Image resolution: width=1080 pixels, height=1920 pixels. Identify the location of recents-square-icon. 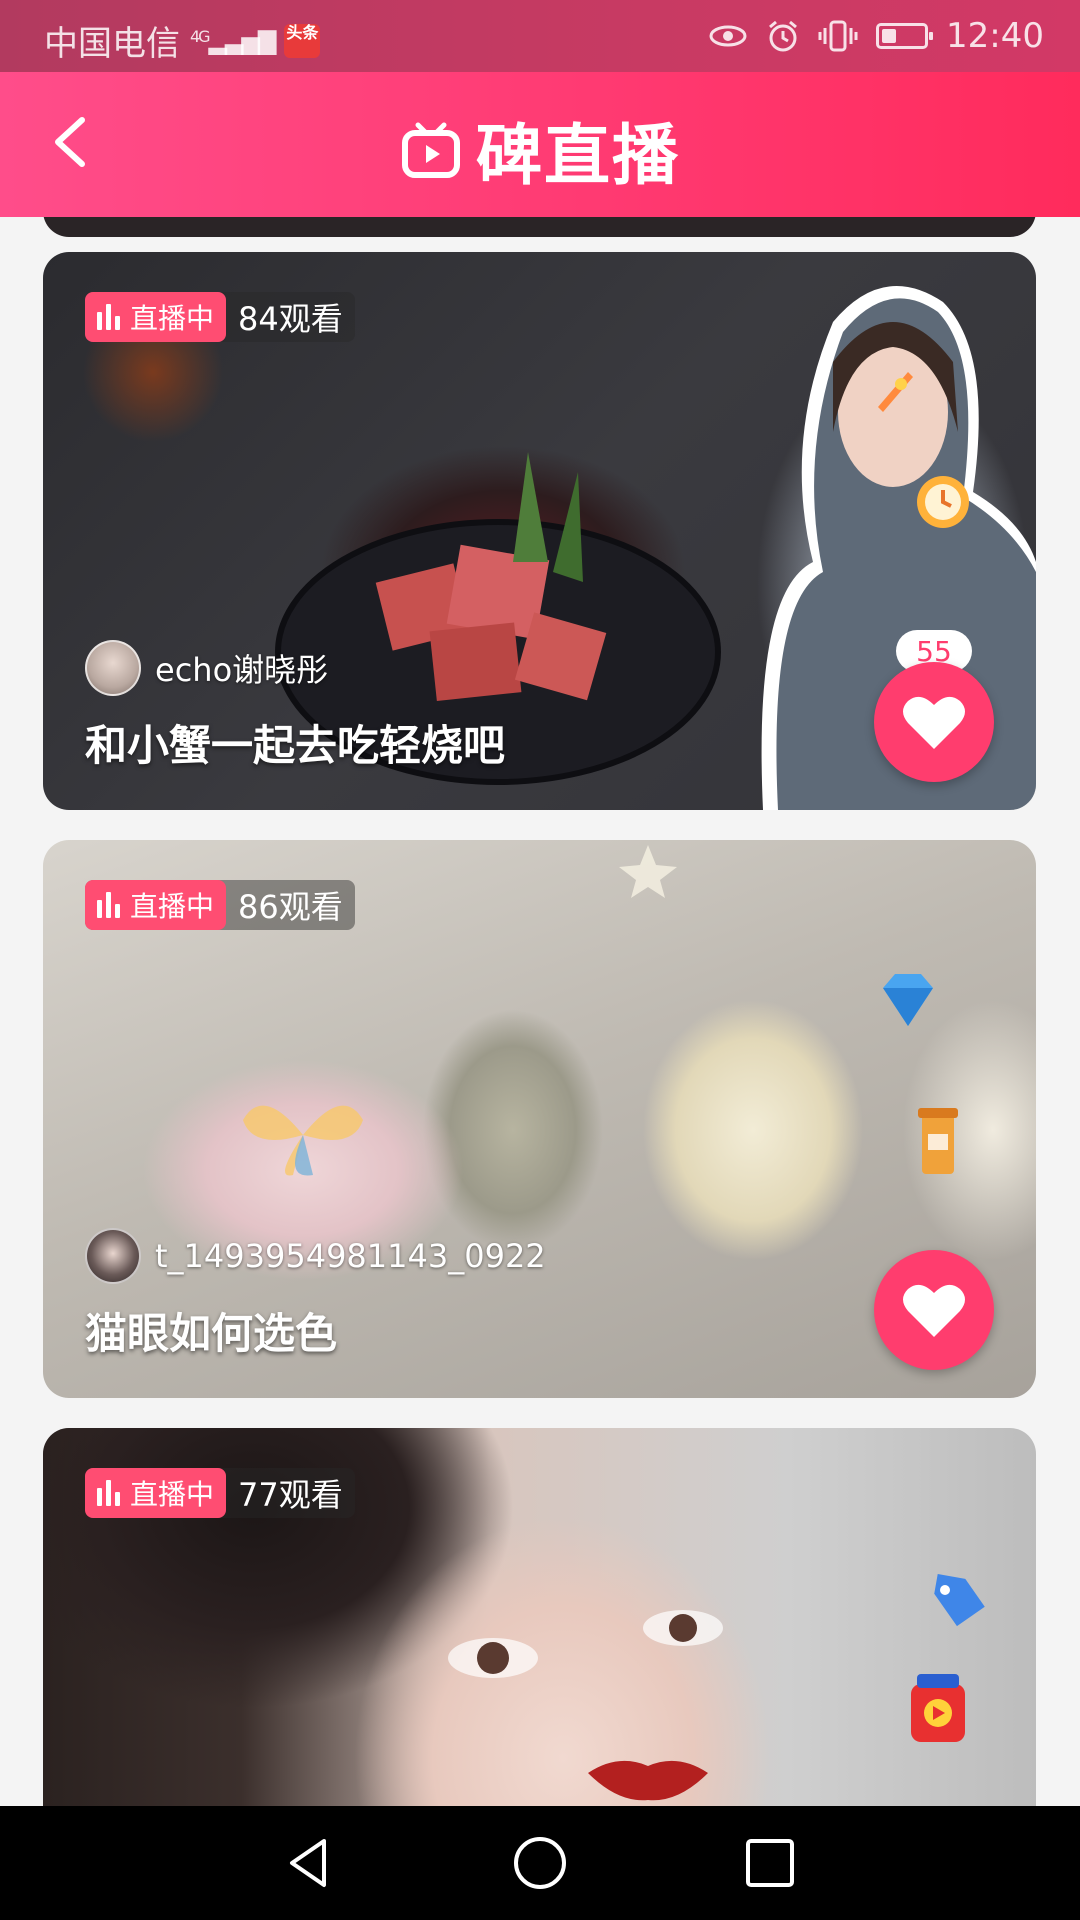
(770, 1863).